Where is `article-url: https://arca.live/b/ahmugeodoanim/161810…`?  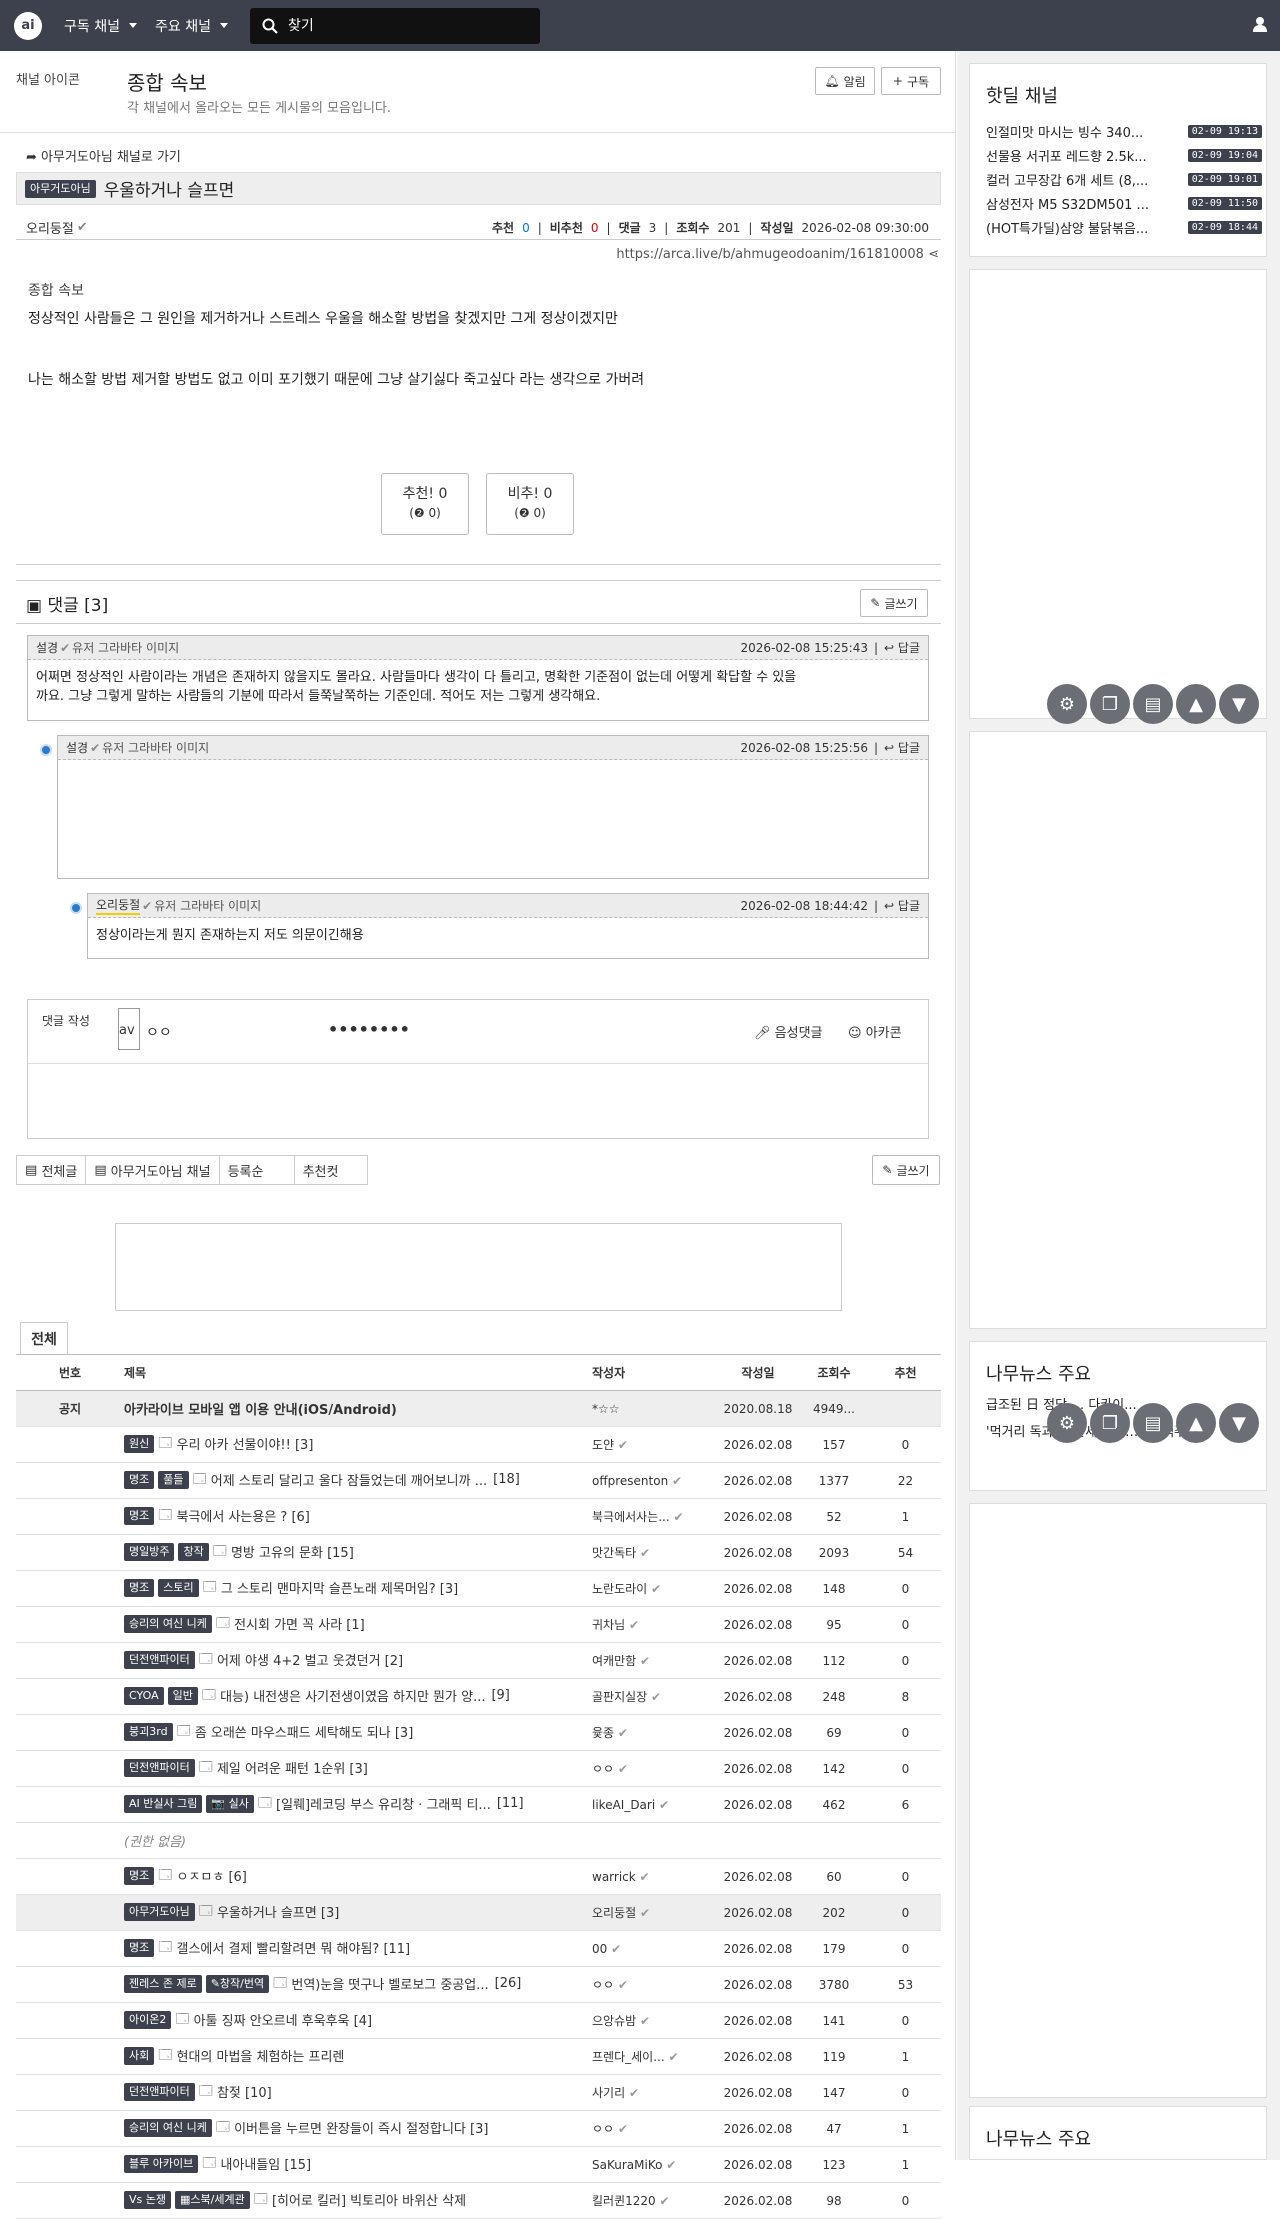
article-url: https://arca.live/b/ahmugeodoanim/161810… is located at coordinates (777, 254).